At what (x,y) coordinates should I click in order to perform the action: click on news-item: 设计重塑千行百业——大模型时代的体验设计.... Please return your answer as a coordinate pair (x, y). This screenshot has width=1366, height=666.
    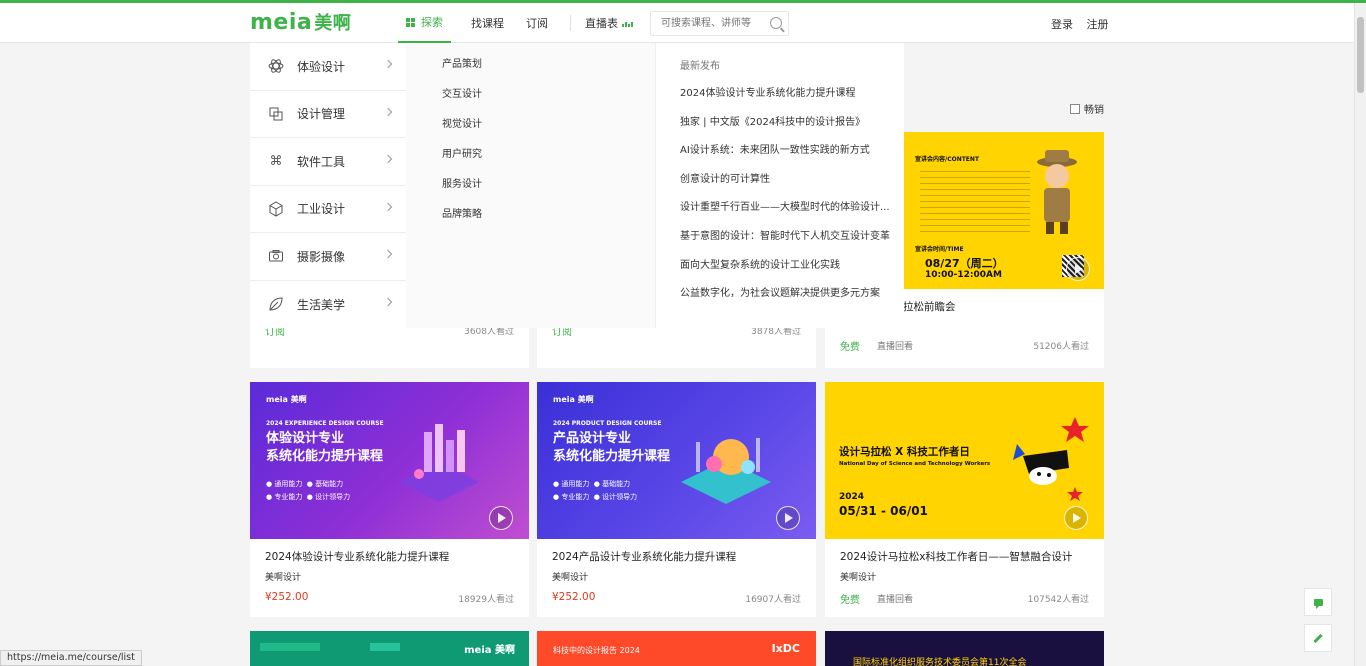
    Looking at the image, I should click on (788, 212).